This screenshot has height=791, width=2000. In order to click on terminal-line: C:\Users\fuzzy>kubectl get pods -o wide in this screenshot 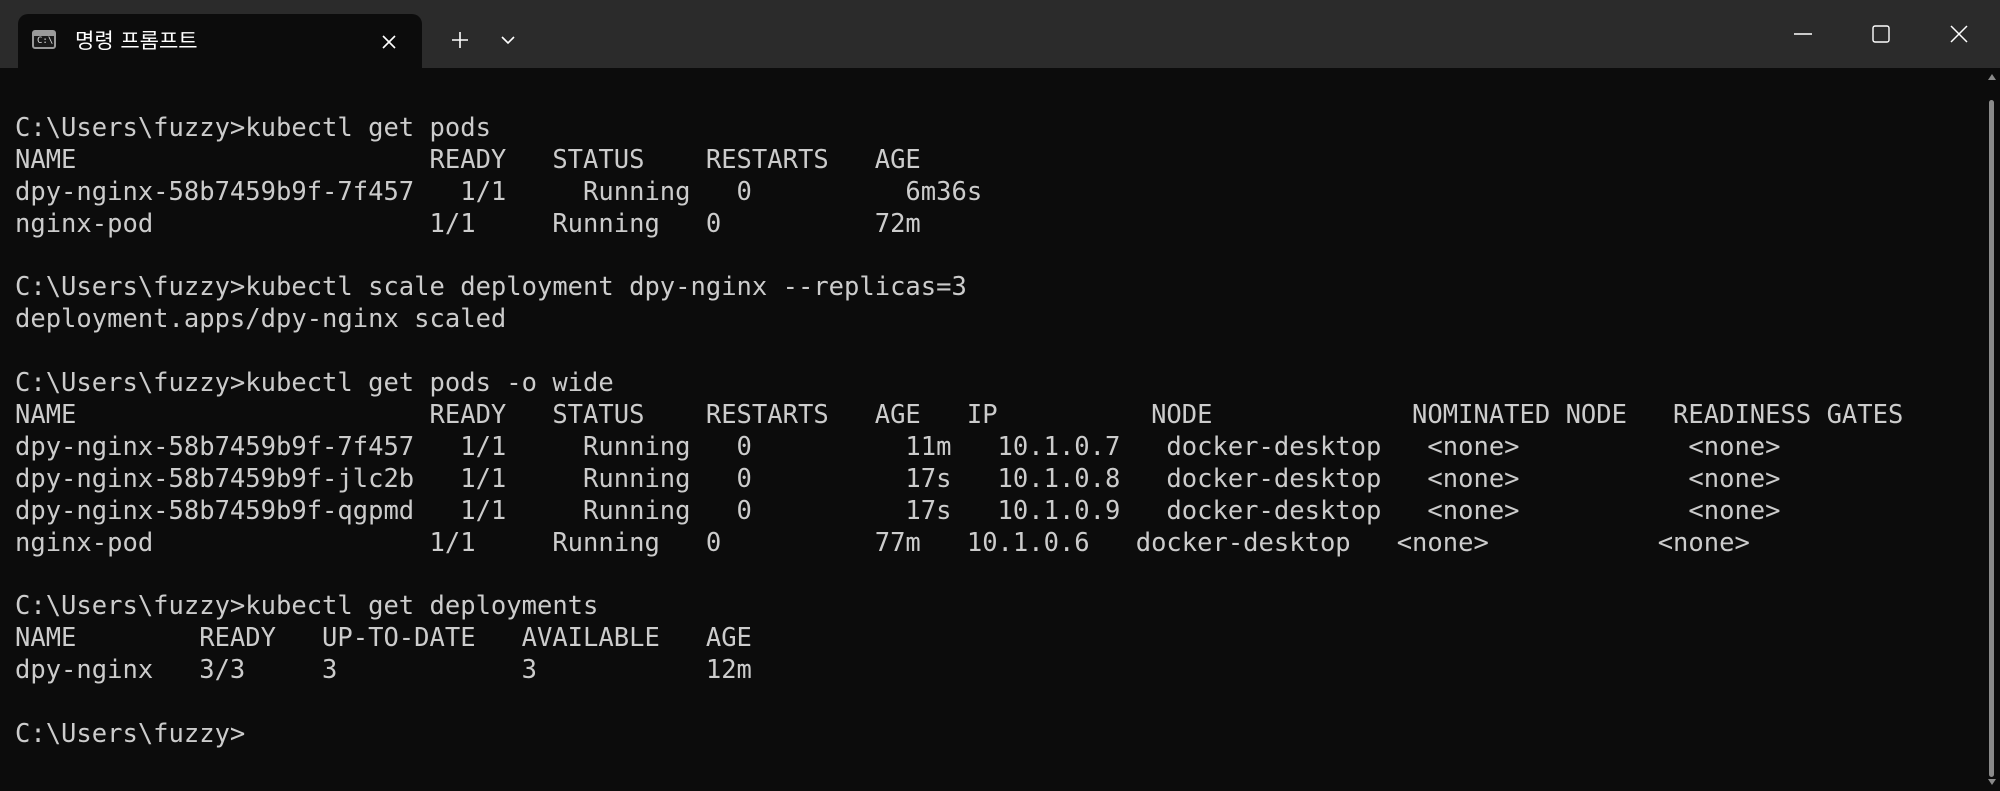, I will do `click(314, 383)`.